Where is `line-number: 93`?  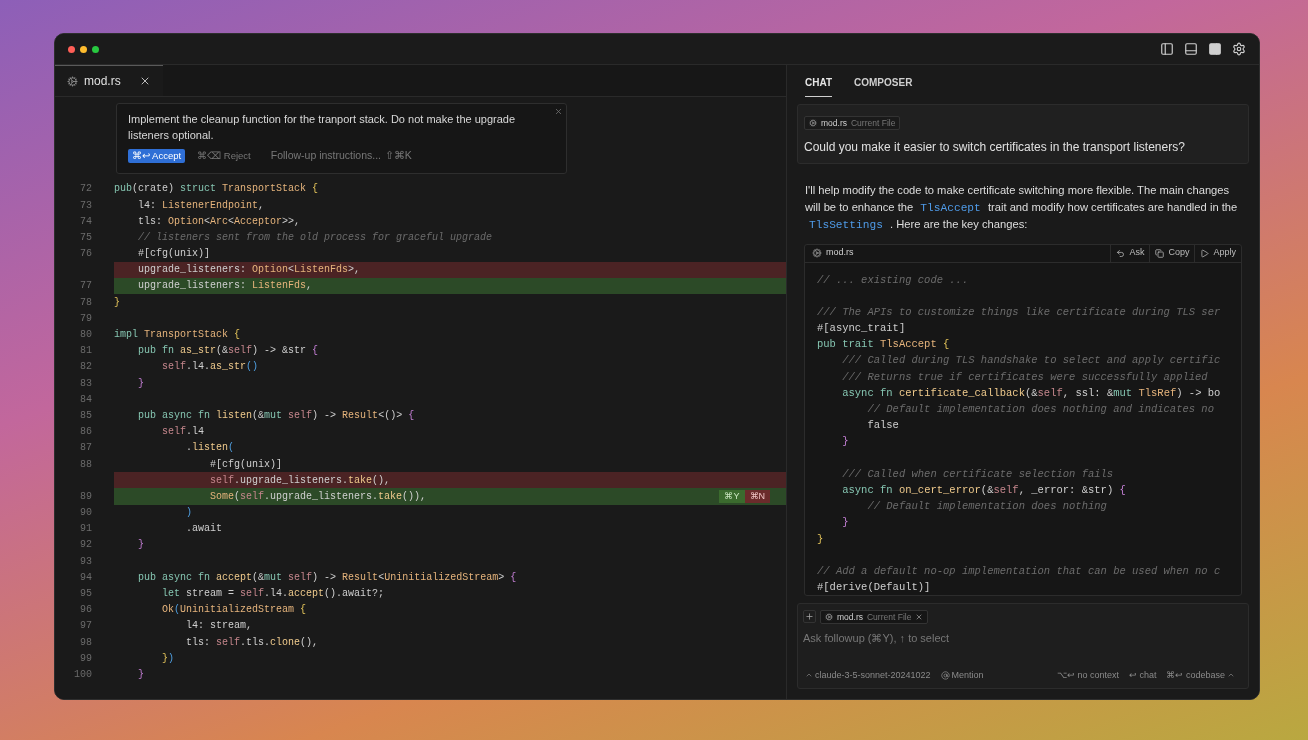
line-number: 93 is located at coordinates (86, 561).